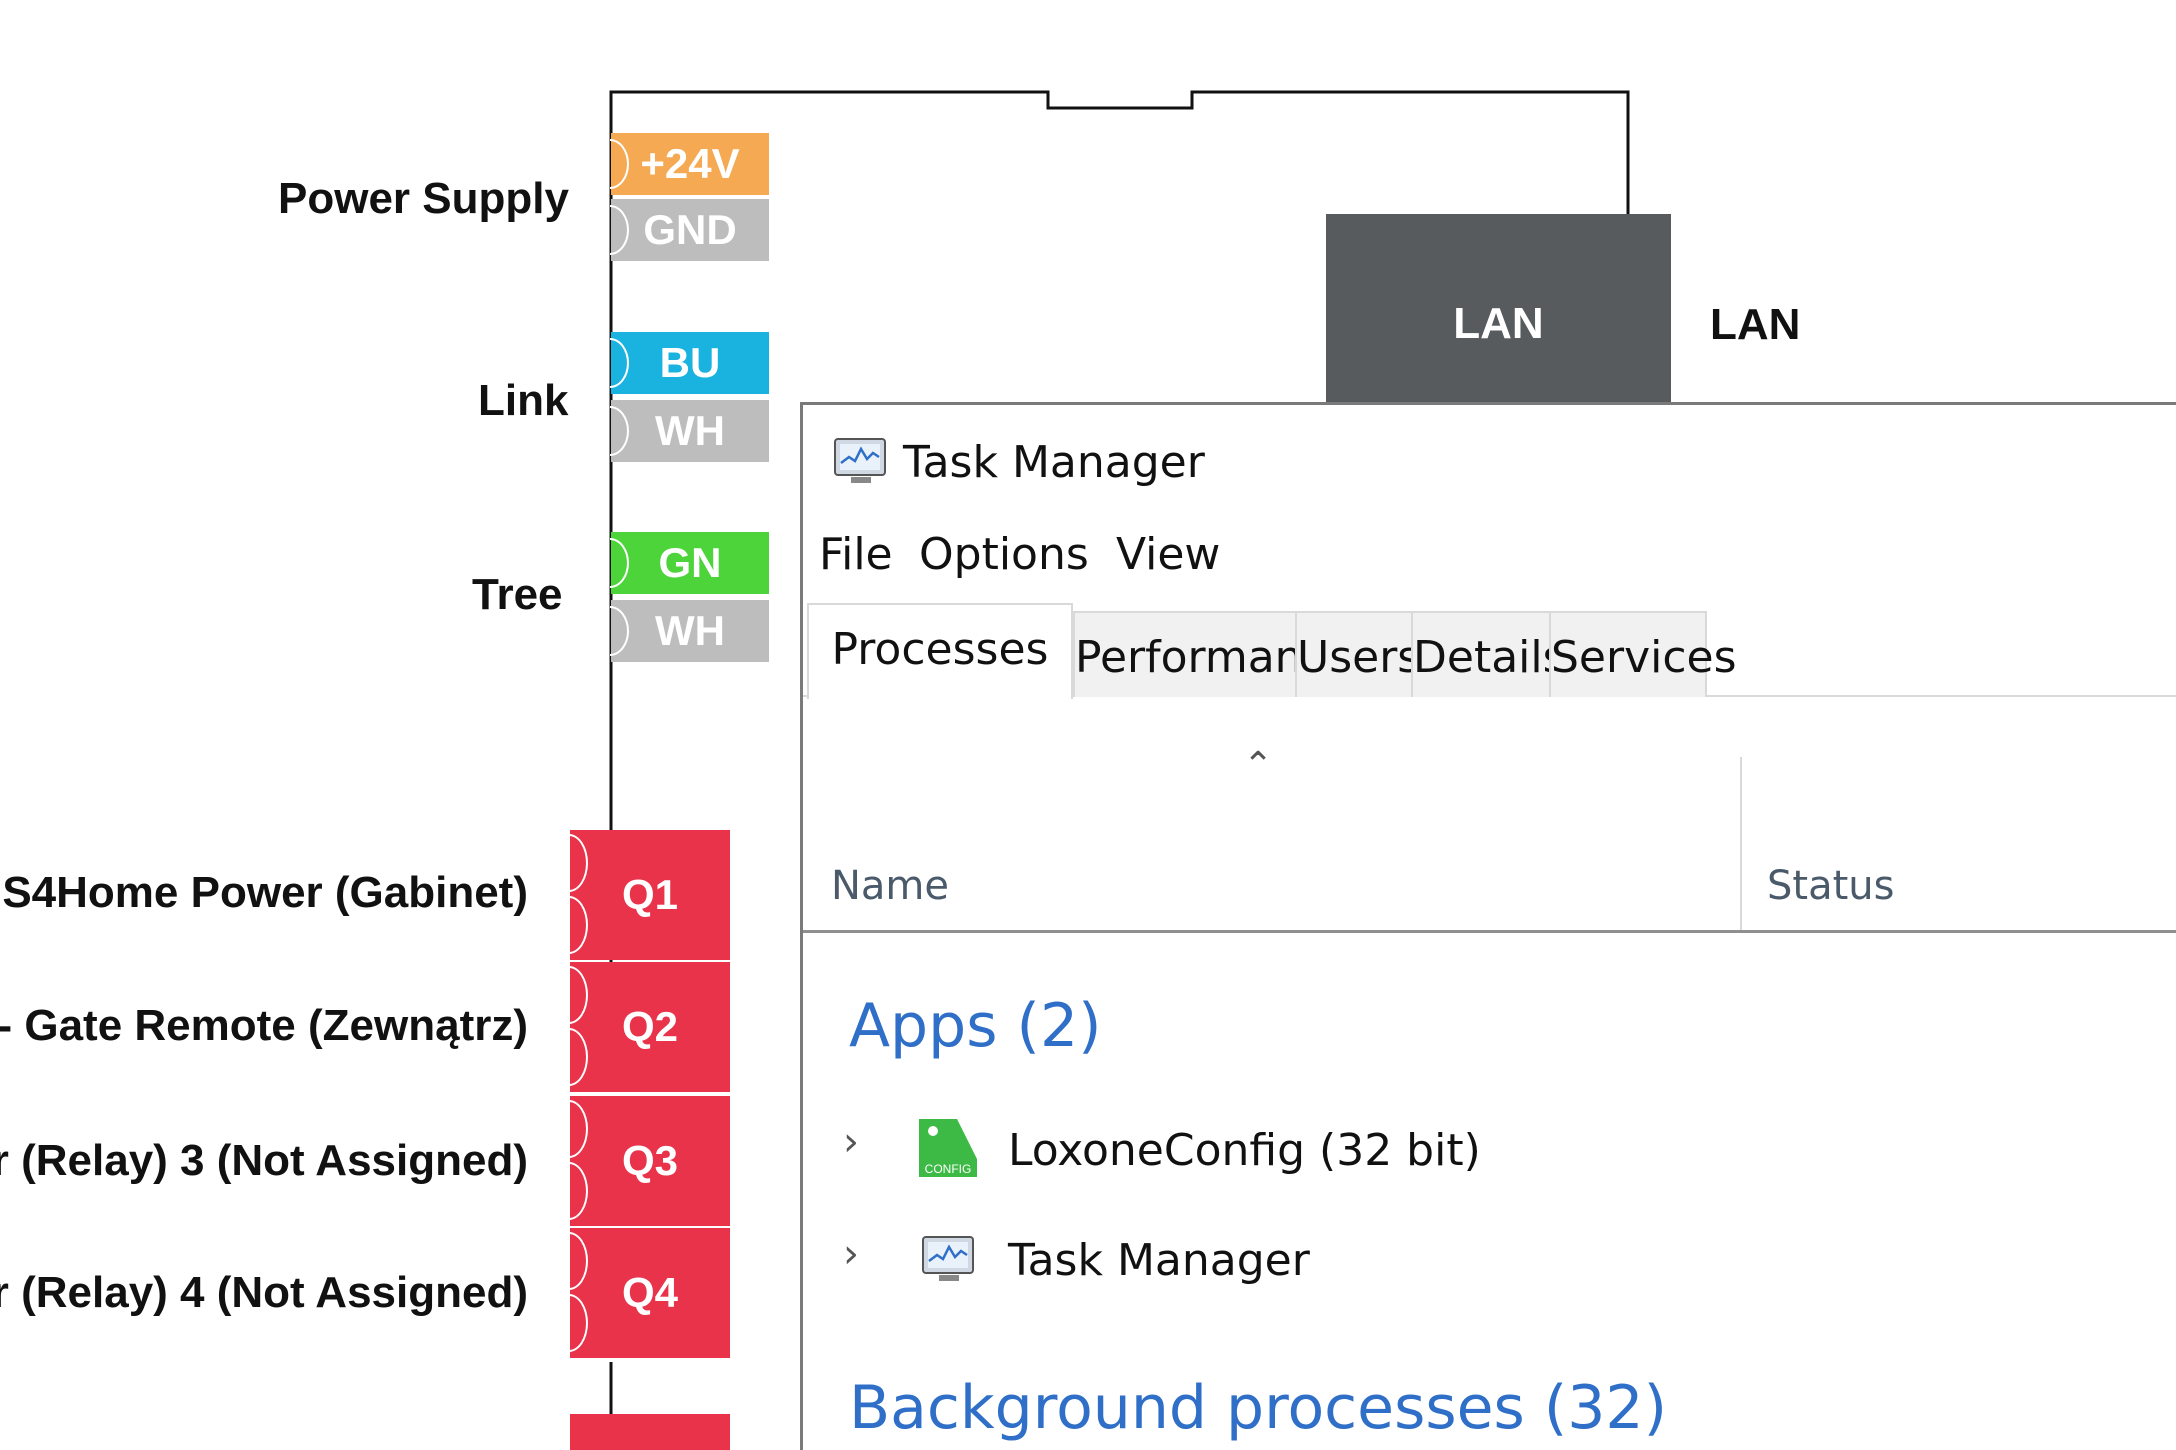 The width and height of the screenshot is (2176, 1450). Describe the element at coordinates (975, 1026) in the screenshot. I see `group-apps: Apps (2)` at that location.